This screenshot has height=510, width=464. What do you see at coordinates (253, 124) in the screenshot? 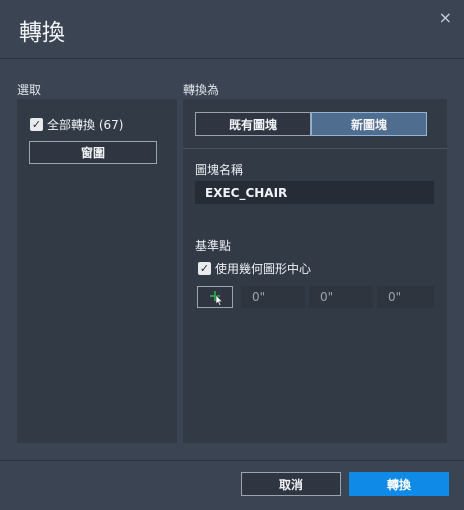
I see `tab-existing-block: 既有圖塊` at bounding box center [253, 124].